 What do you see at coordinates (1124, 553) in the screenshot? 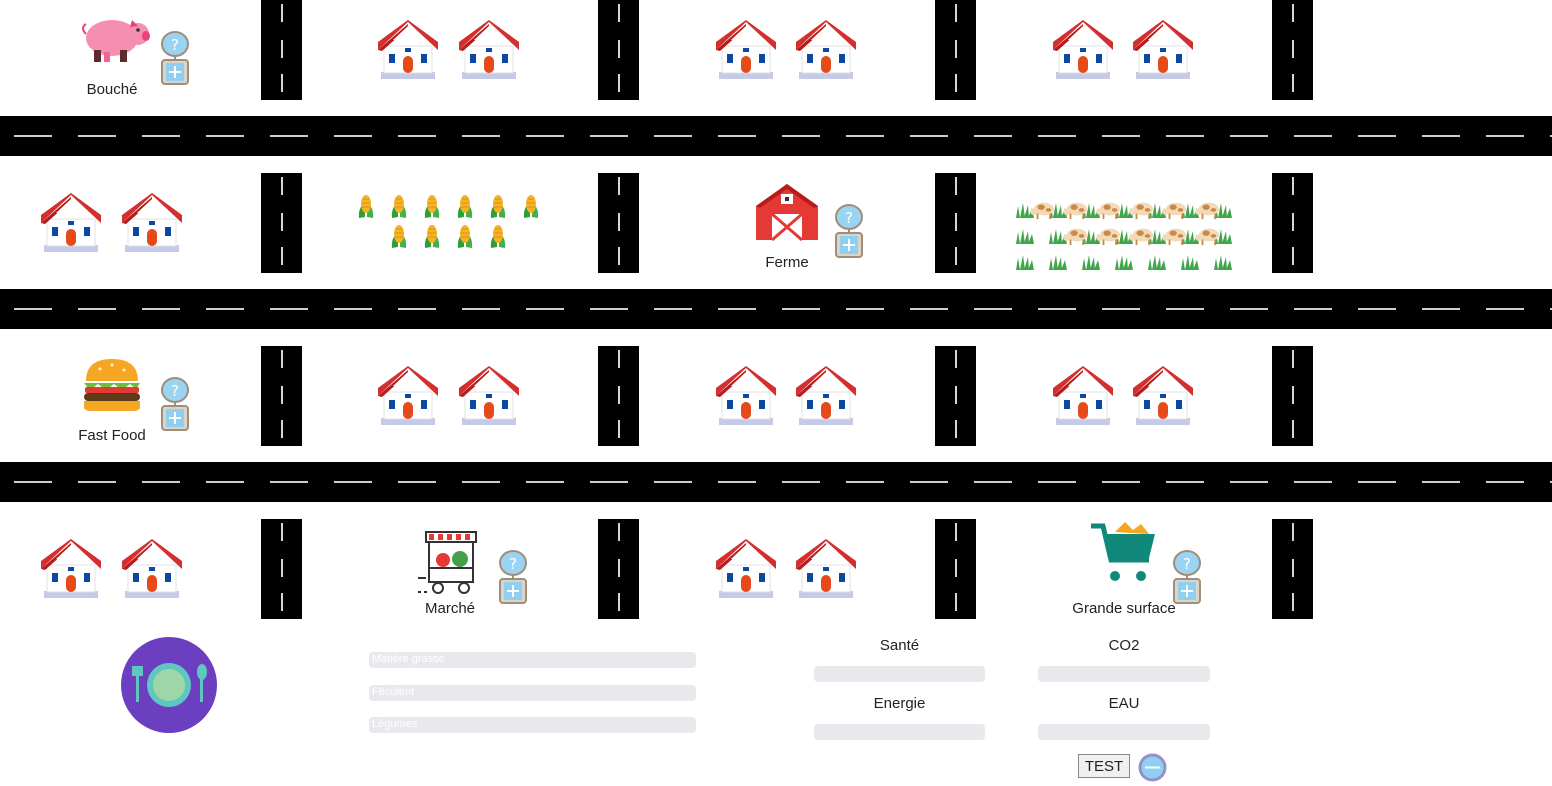
I see `shopping-cart-icon` at bounding box center [1124, 553].